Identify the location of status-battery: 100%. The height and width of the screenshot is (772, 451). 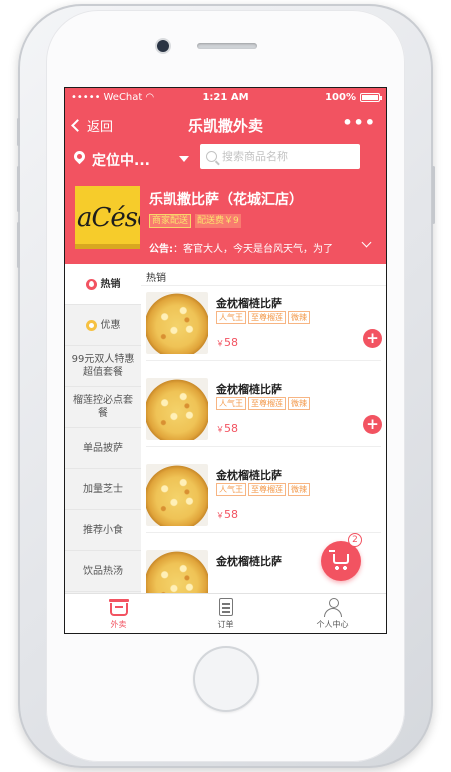
(353, 97).